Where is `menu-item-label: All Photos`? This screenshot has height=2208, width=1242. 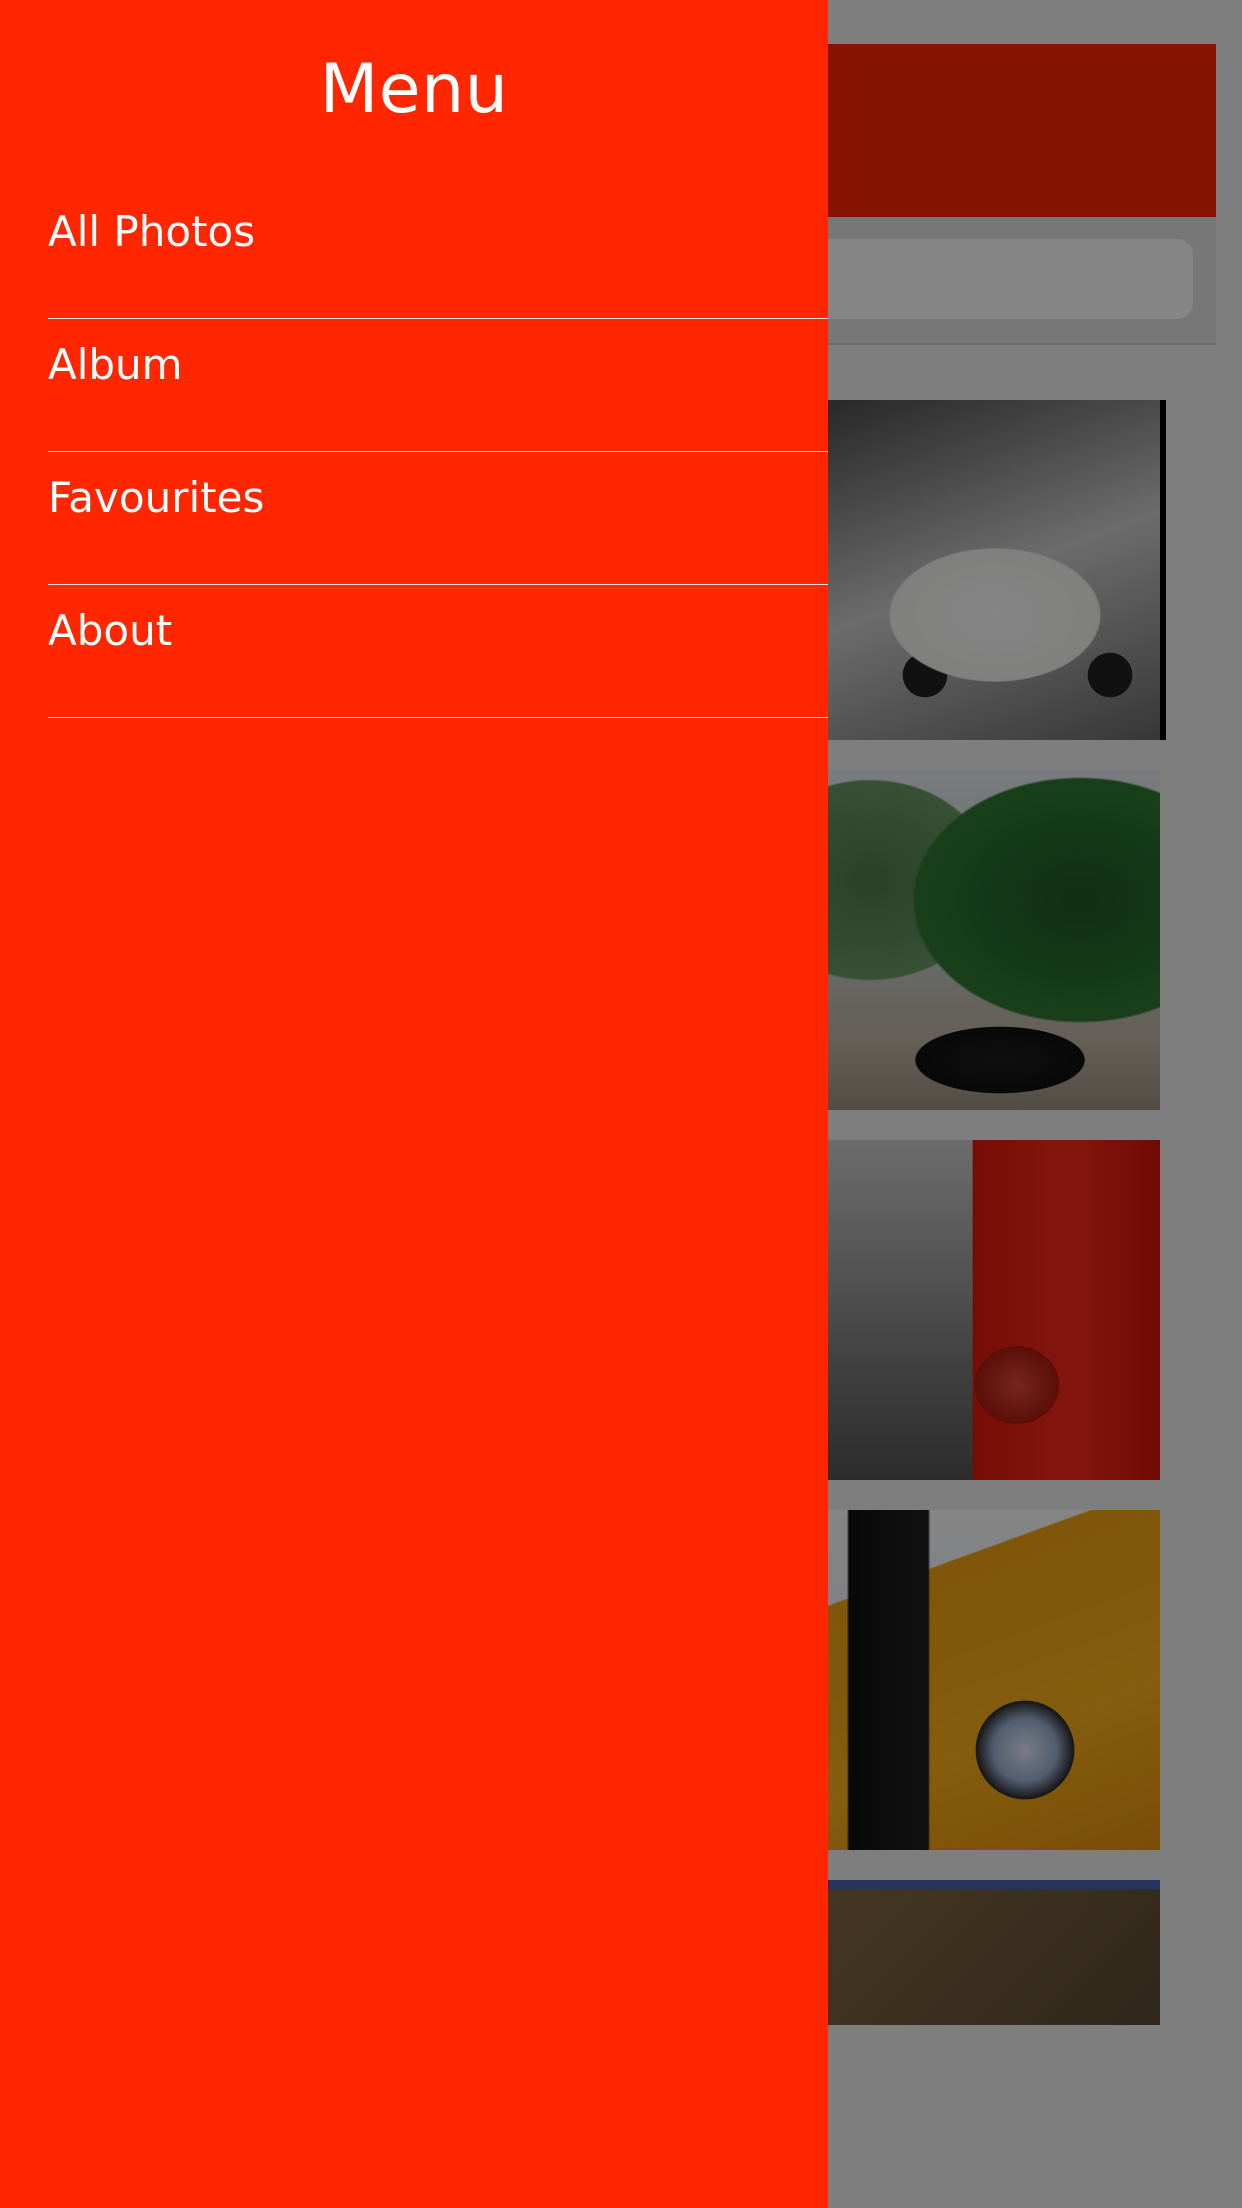 menu-item-label: All Photos is located at coordinates (152, 231).